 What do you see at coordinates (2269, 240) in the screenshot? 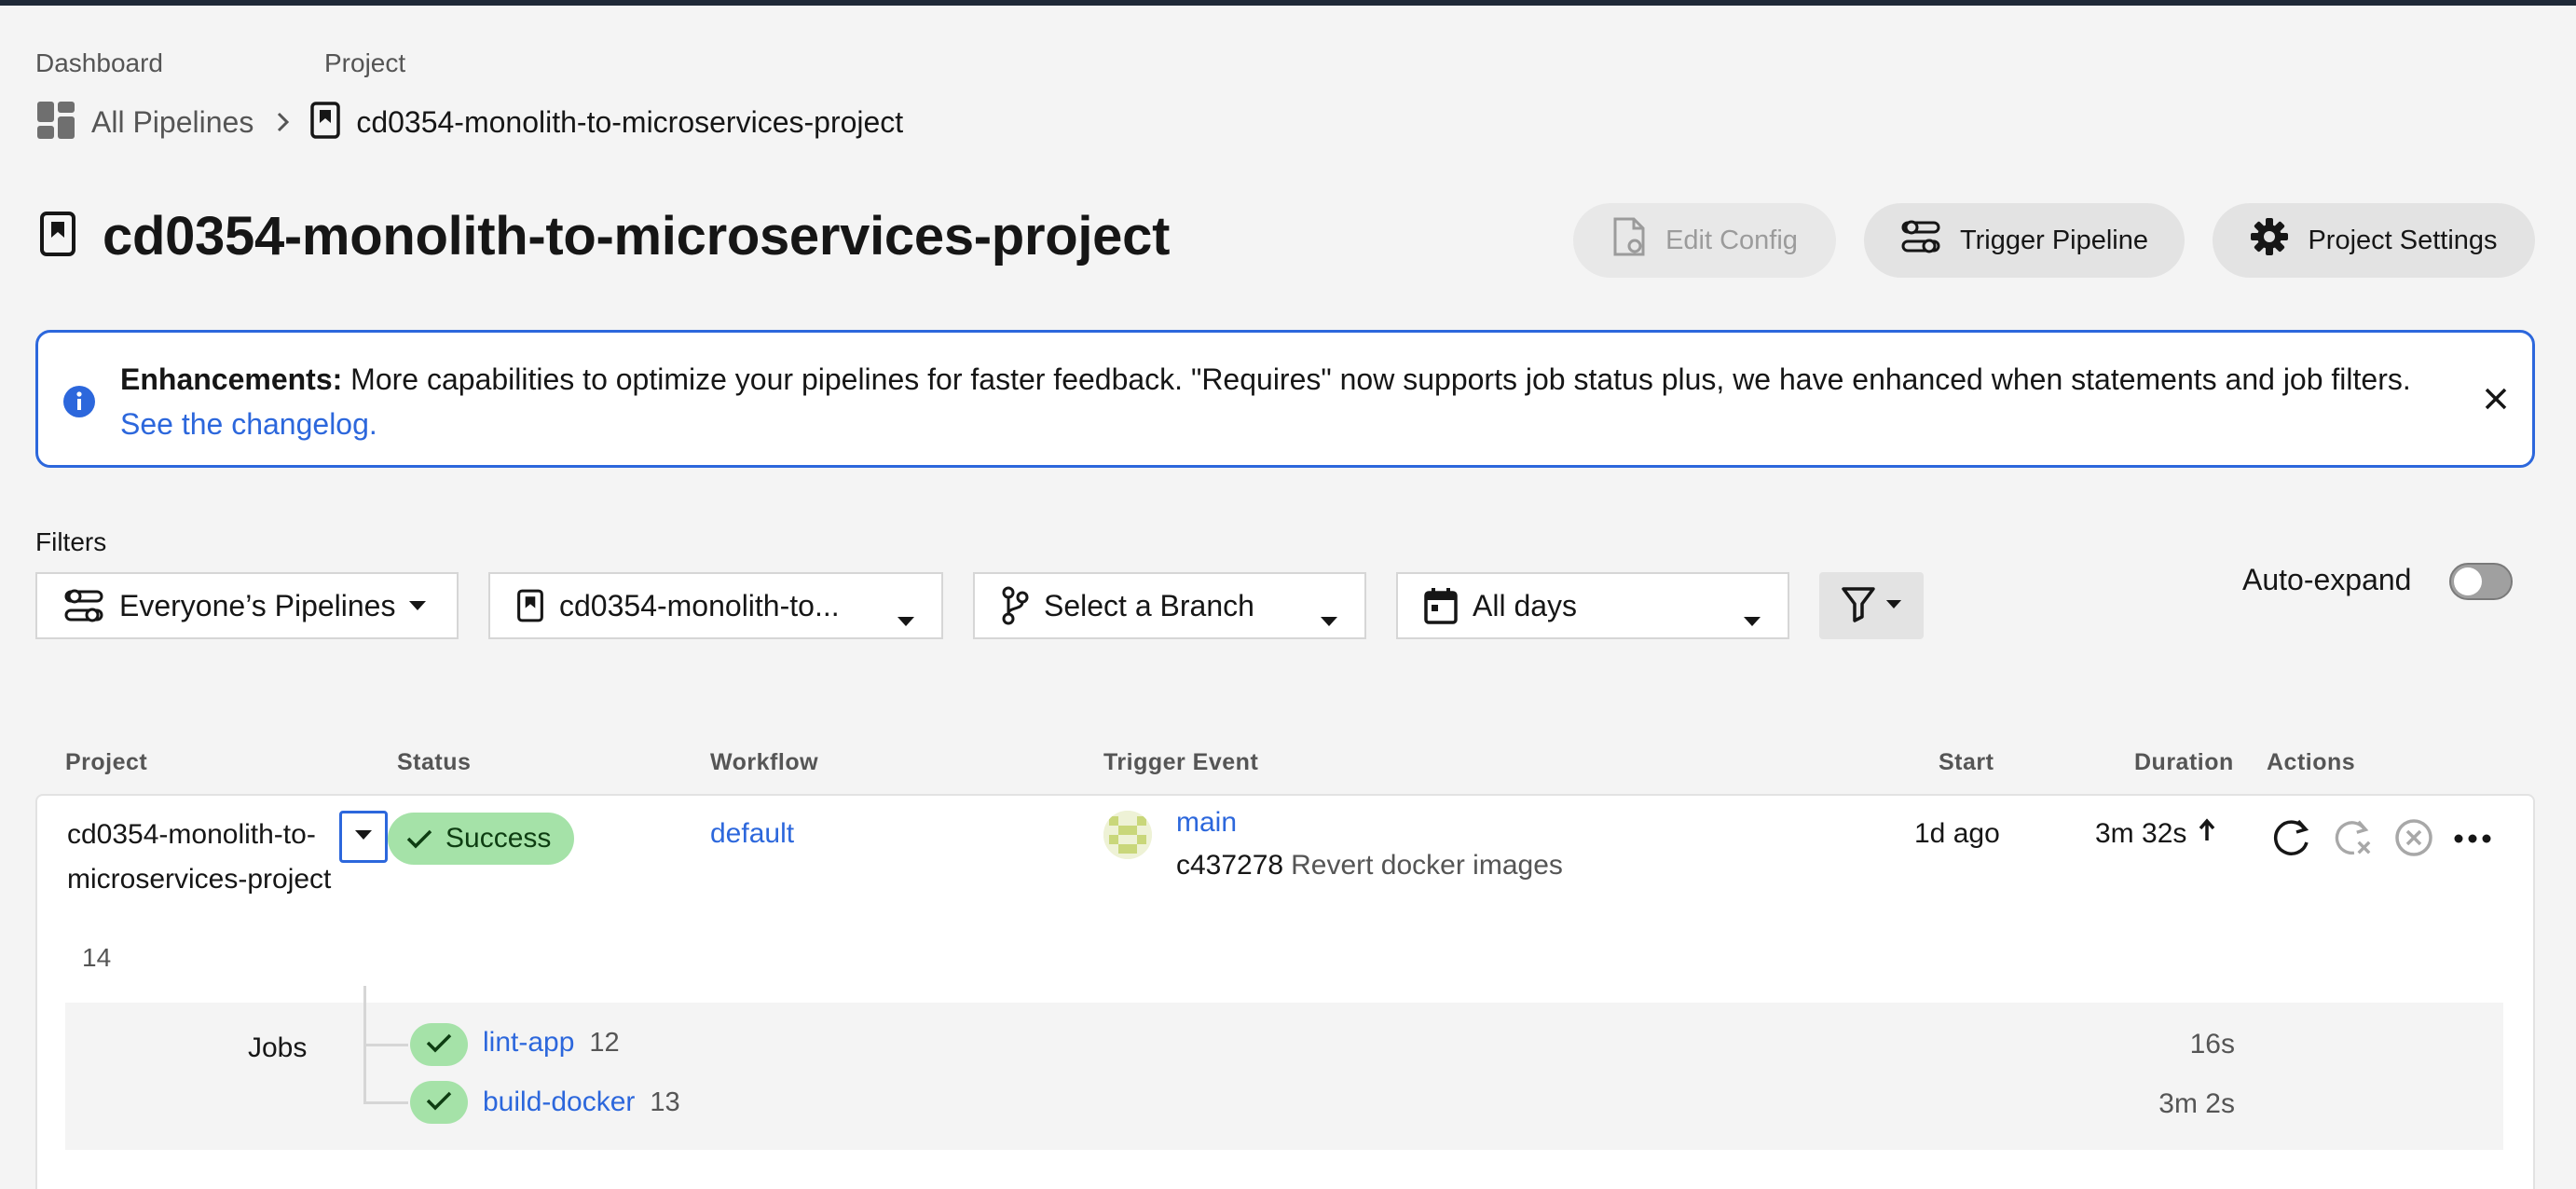
I see `gear-icon` at bounding box center [2269, 240].